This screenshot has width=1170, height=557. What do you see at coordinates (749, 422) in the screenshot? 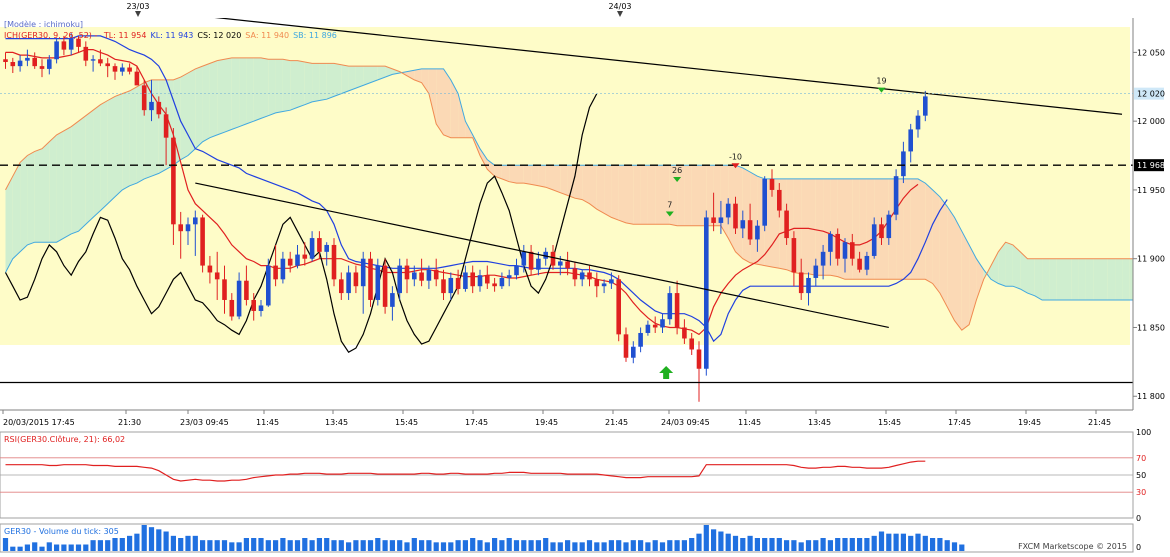
I see `time-tick-label: 11:45` at bounding box center [749, 422].